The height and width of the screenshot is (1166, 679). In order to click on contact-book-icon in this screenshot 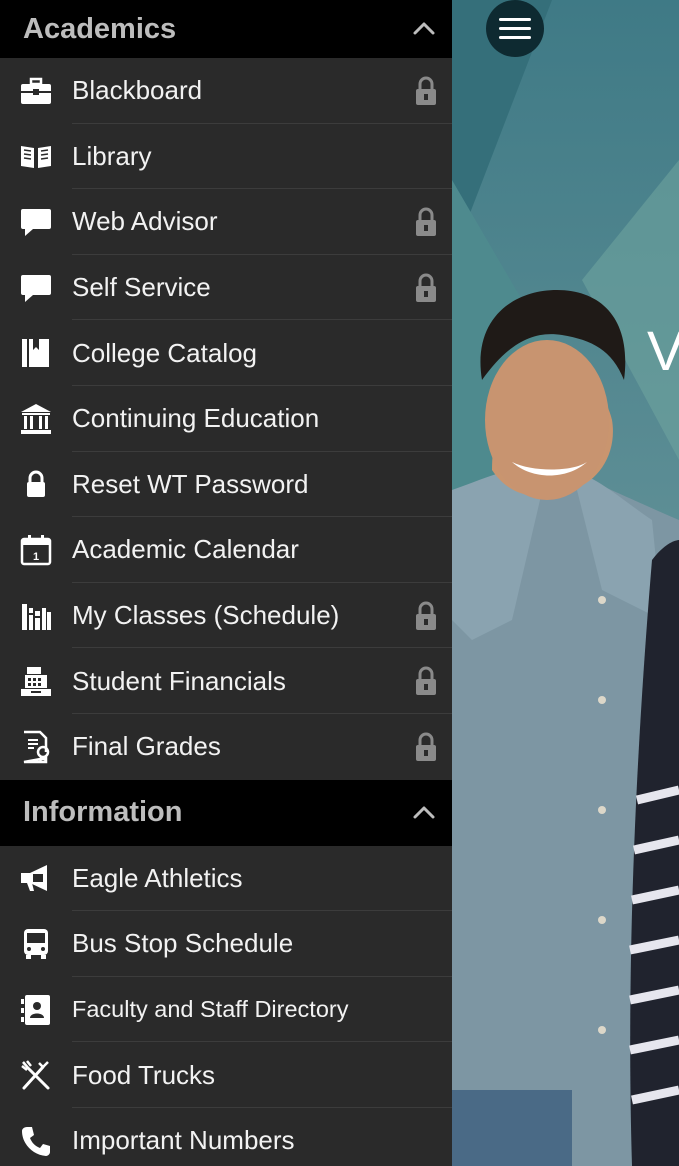, I will do `click(36, 1010)`.